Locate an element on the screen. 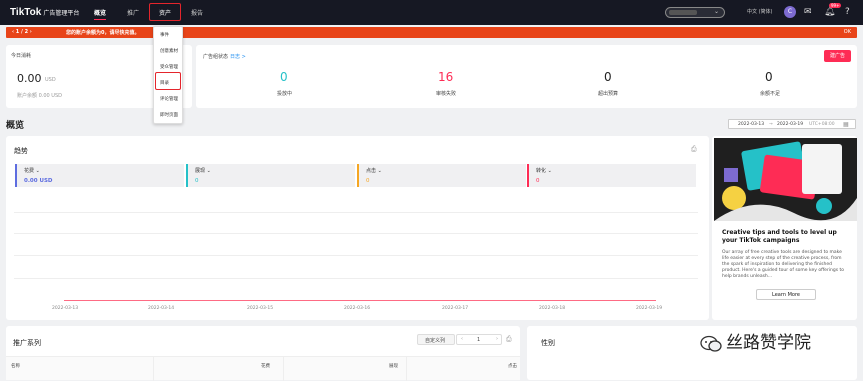 The width and height of the screenshot is (863, 381). status-card: 广告组状态 日志 > is located at coordinates (526, 76).